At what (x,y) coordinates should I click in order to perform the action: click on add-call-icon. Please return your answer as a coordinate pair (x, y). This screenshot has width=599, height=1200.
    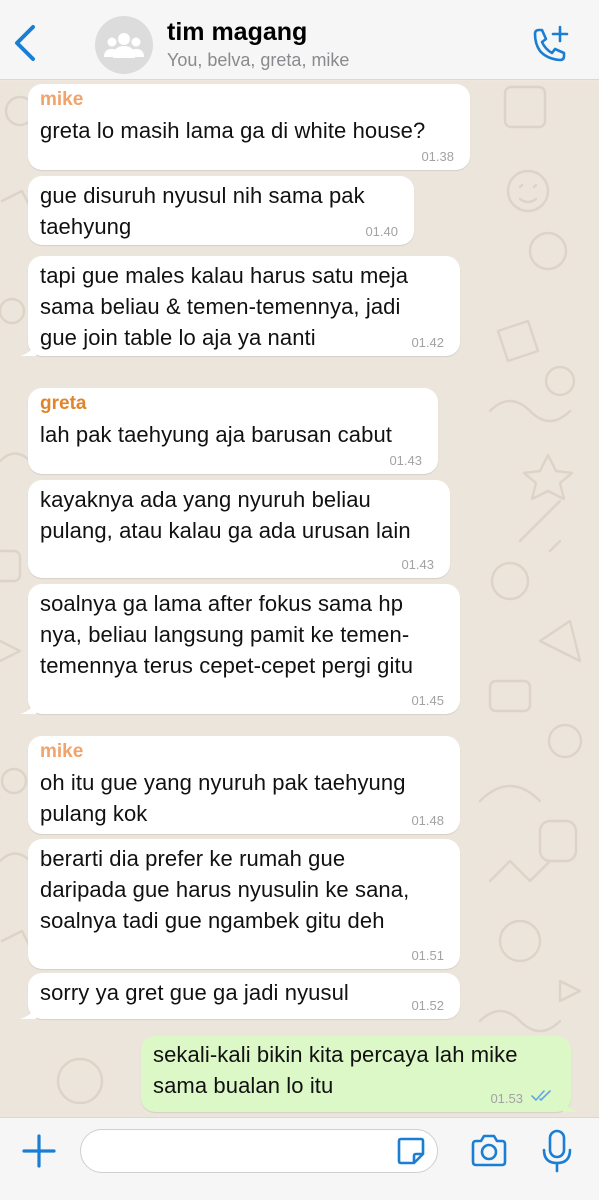
    Looking at the image, I should click on (549, 46).